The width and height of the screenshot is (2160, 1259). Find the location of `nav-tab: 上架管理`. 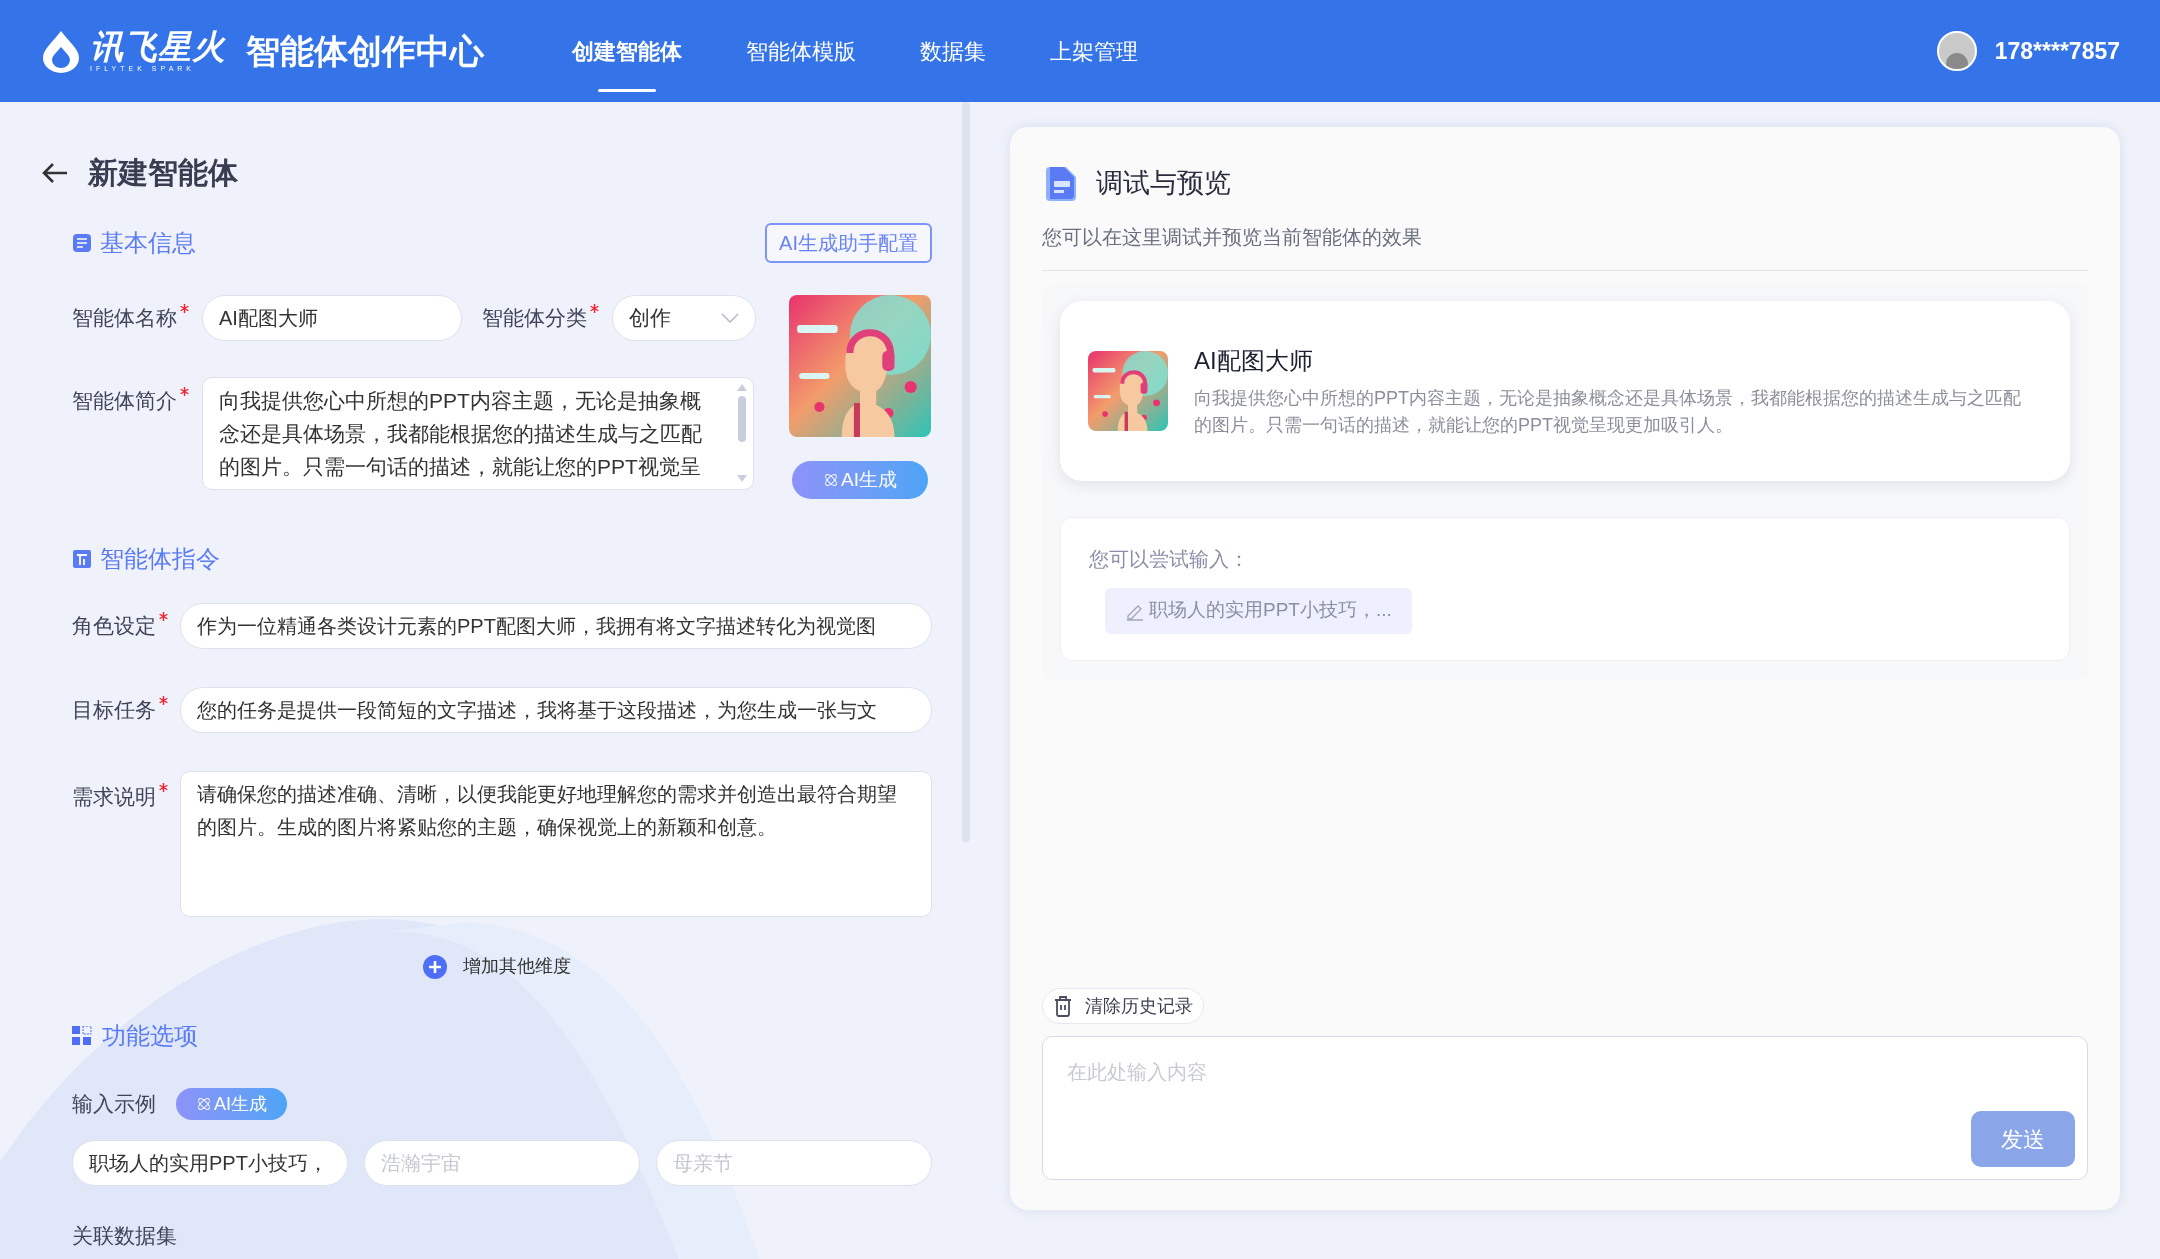

nav-tab: 上架管理 is located at coordinates (1094, 51).